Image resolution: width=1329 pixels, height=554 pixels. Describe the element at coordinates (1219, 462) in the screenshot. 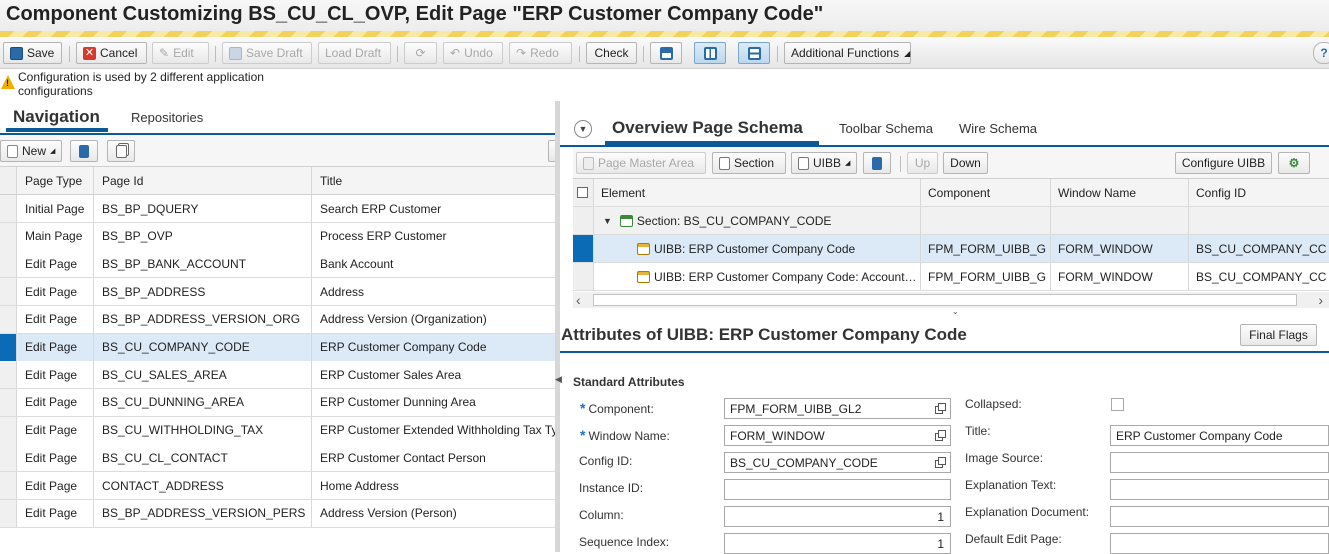

I see `image-source-field` at that location.